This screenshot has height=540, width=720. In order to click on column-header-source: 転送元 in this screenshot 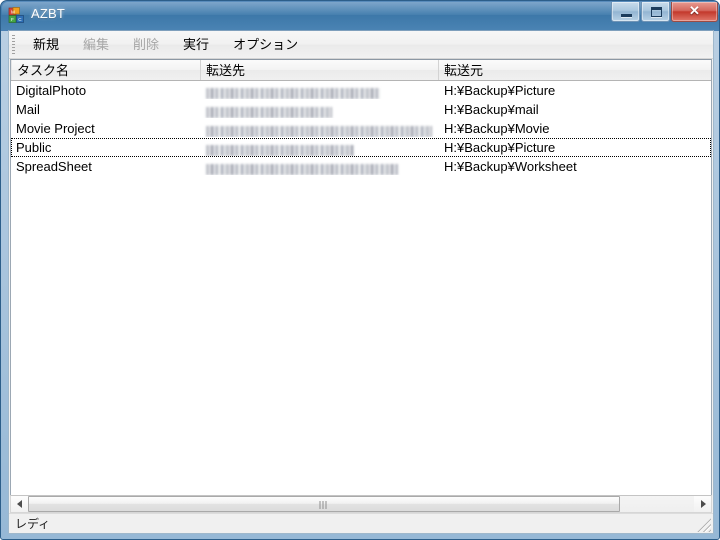, I will do `click(575, 70)`.